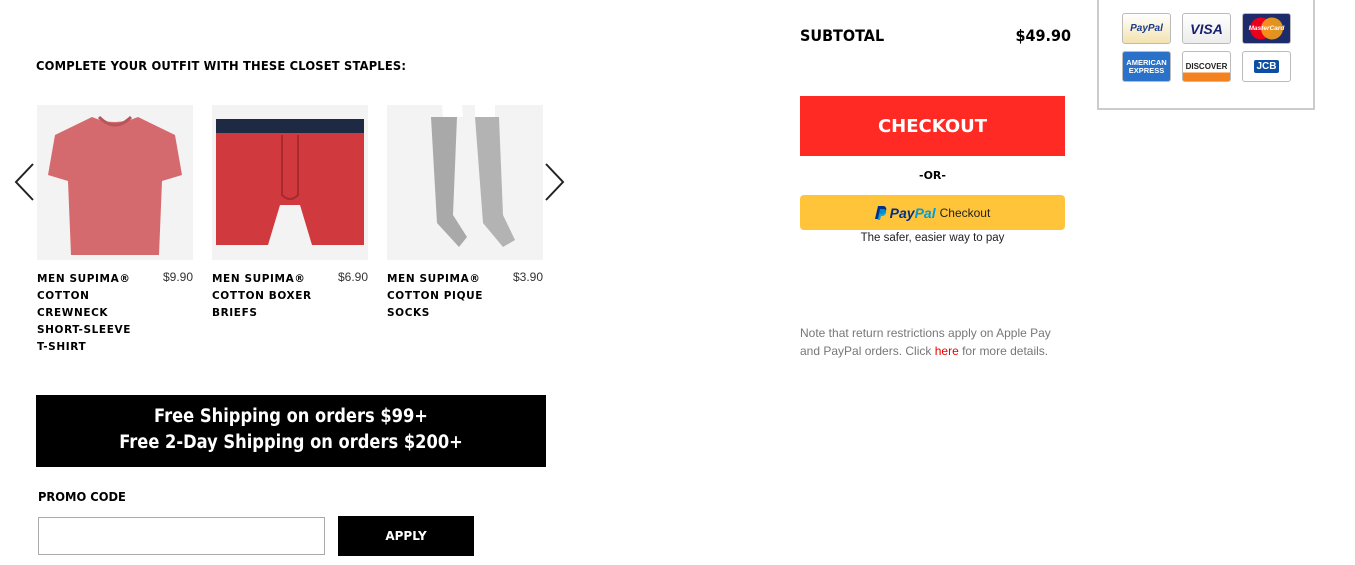  What do you see at coordinates (465, 182) in the screenshot?
I see `product-image-socks` at bounding box center [465, 182].